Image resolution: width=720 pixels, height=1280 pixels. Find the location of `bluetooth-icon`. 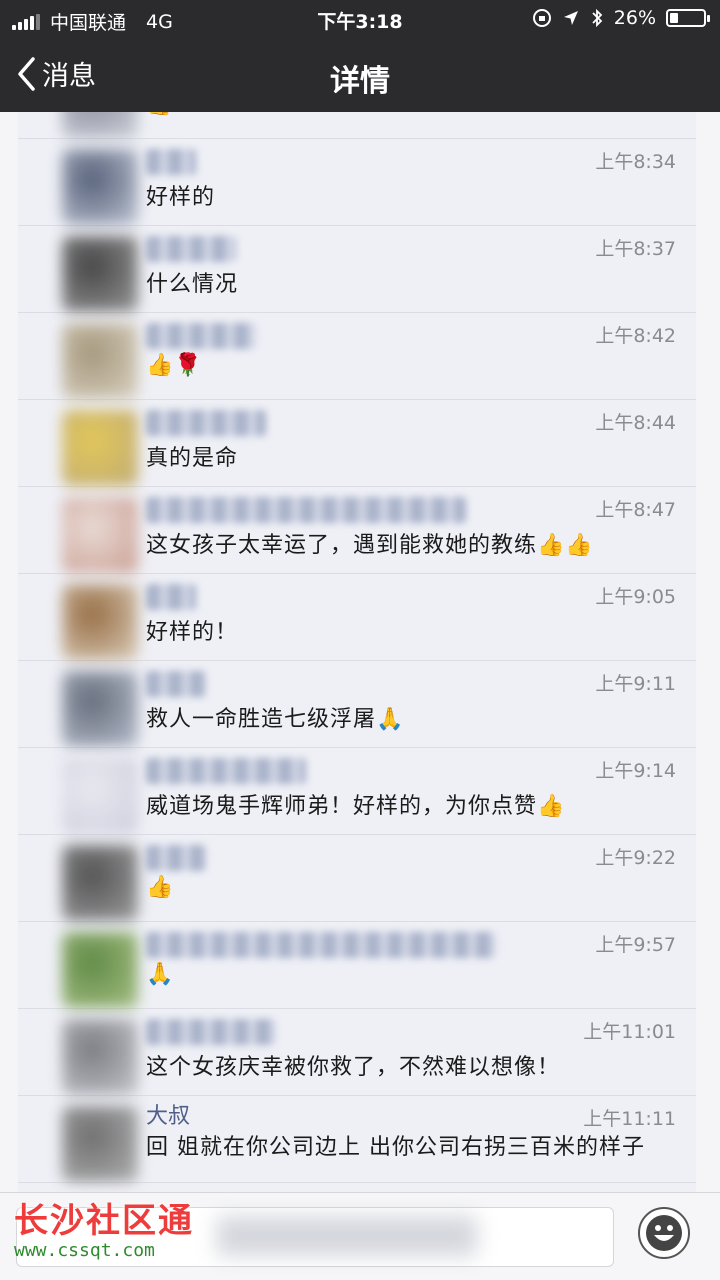

bluetooth-icon is located at coordinates (597, 18).